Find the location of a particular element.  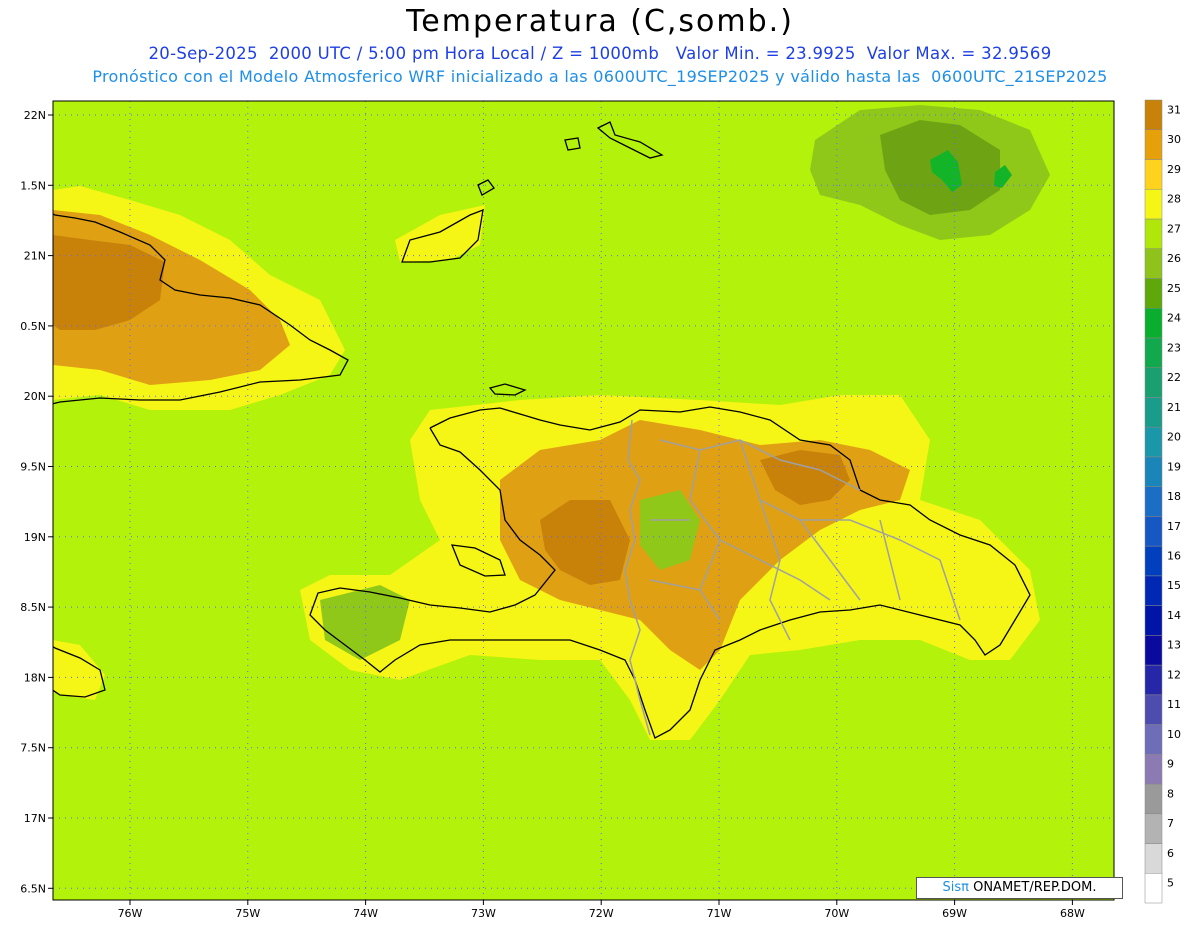

longitude-label: 68W is located at coordinates (1072, 913).